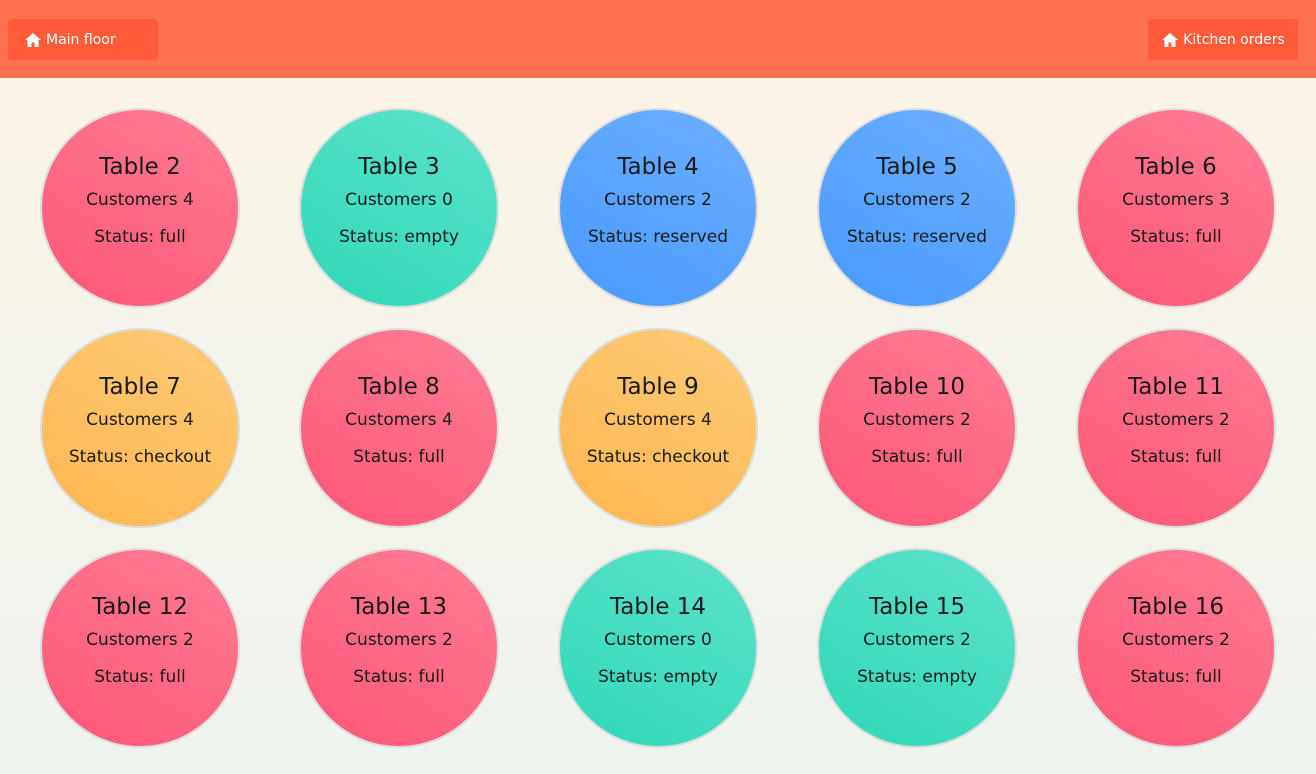 The width and height of the screenshot is (1316, 774). What do you see at coordinates (1176, 200) in the screenshot?
I see `table-customers: Customers 3` at bounding box center [1176, 200].